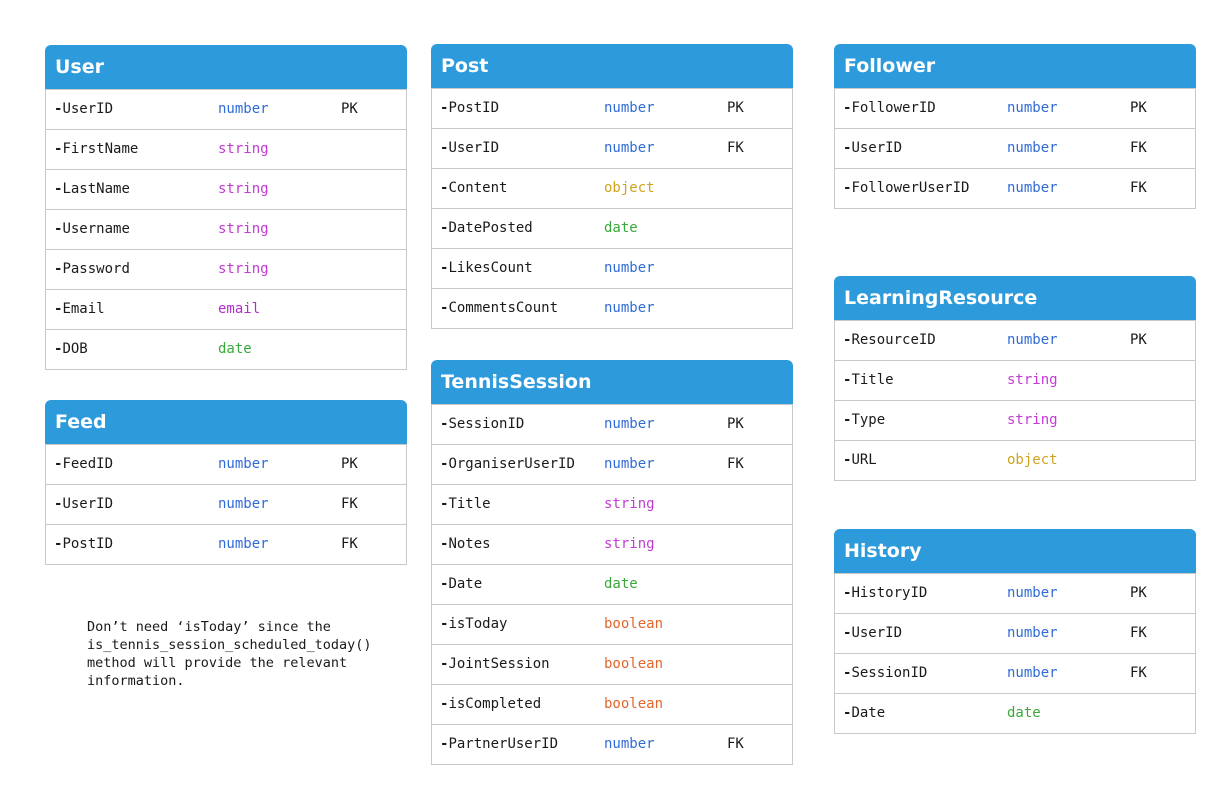 The height and width of the screenshot is (805, 1224). Describe the element at coordinates (226, 309) in the screenshot. I see `field-row: -Email email` at that location.